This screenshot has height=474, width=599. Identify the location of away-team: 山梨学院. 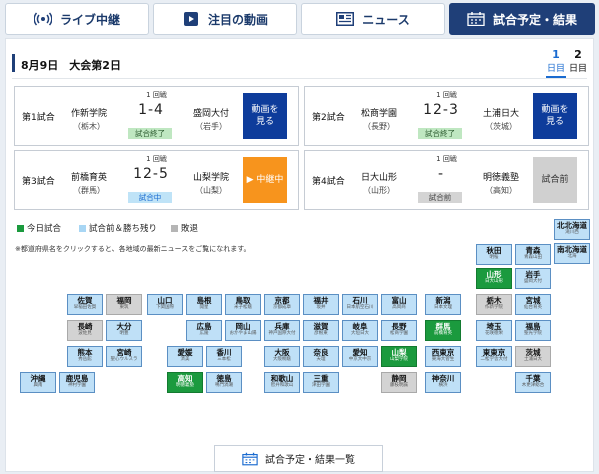
(211, 176).